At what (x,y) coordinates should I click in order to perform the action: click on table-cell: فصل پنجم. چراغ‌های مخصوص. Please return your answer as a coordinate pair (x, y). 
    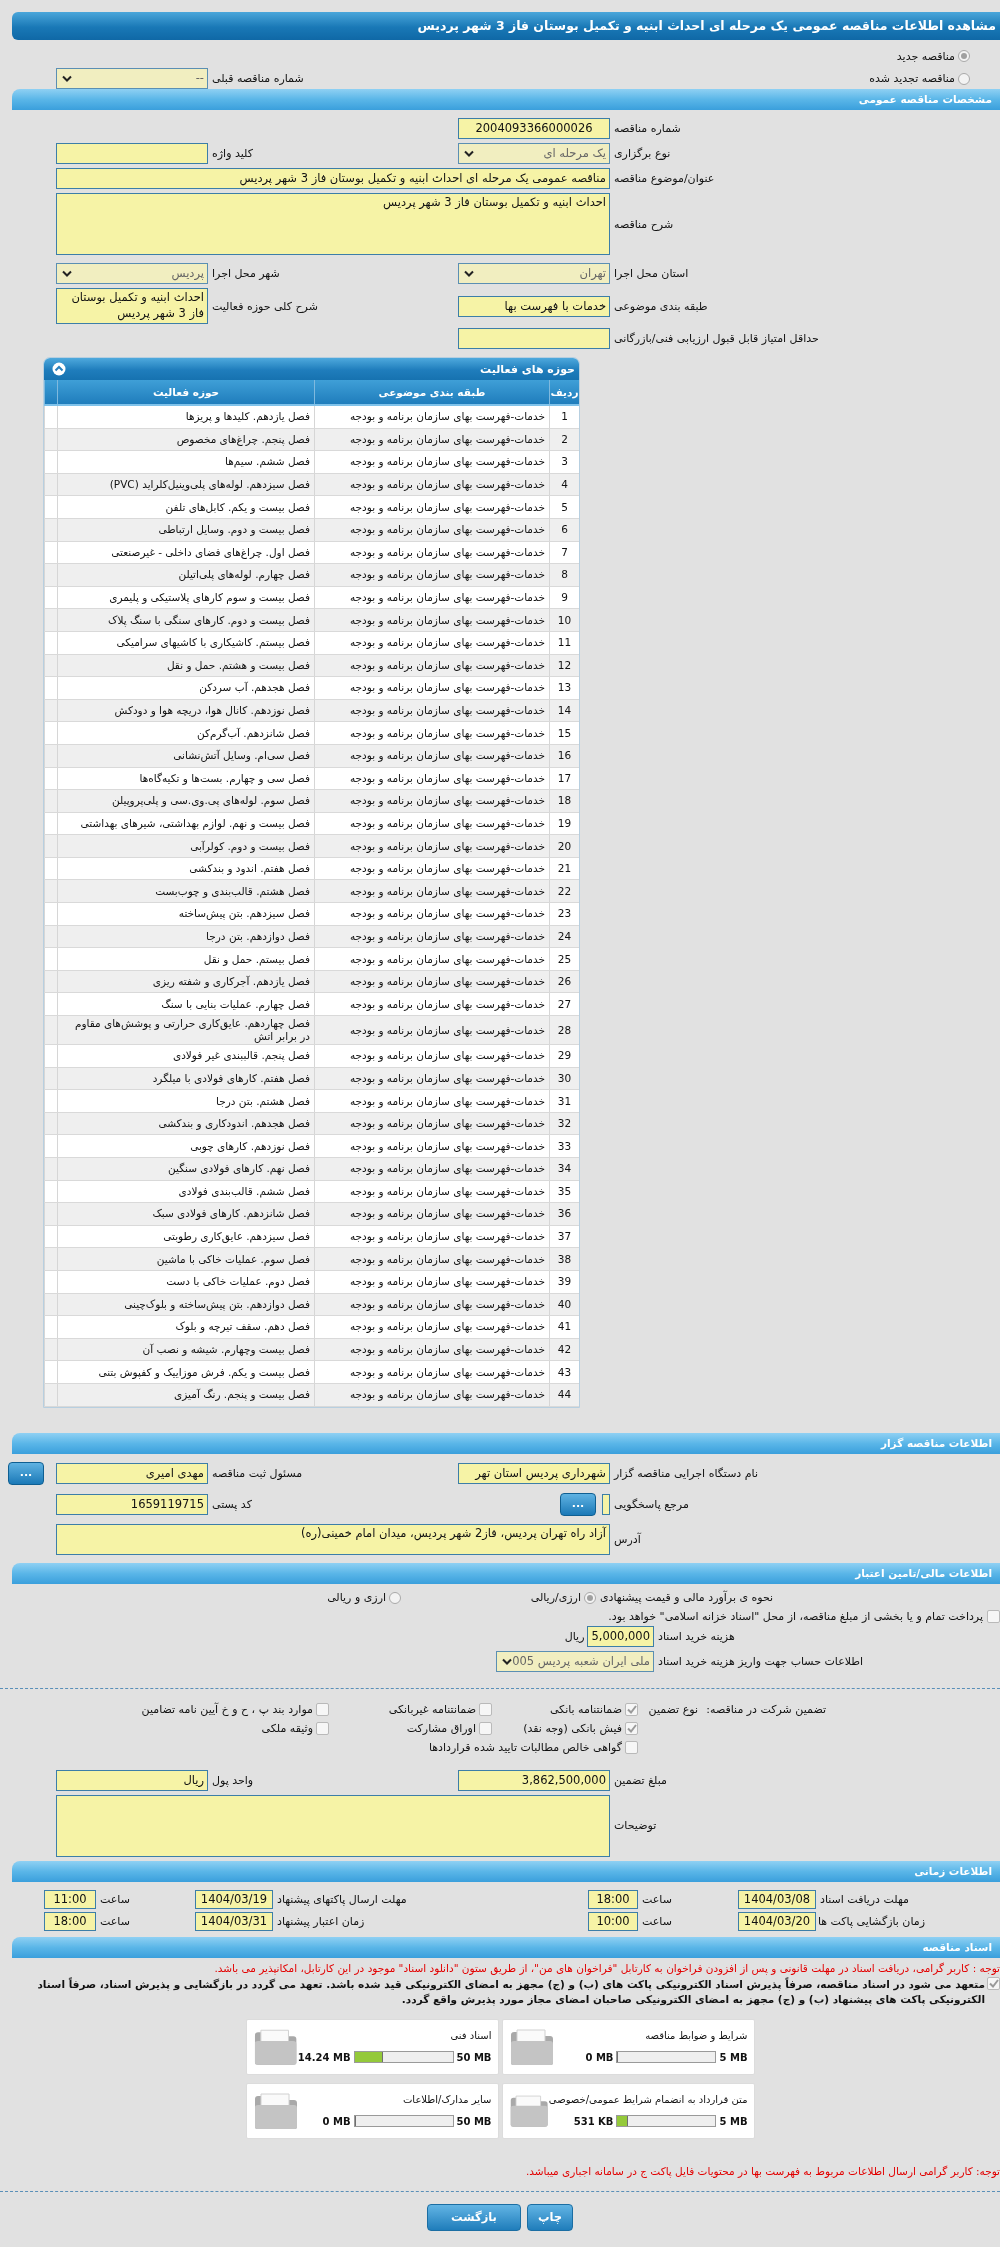
    Looking at the image, I should click on (185, 439).